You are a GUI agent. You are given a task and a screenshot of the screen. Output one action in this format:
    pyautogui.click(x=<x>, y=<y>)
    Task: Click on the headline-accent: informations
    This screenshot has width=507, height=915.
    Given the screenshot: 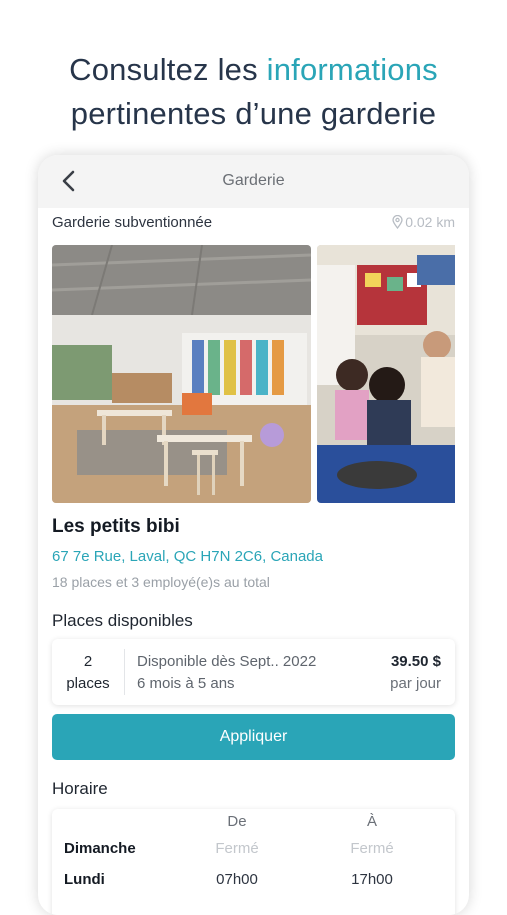 What is the action you would take?
    pyautogui.click(x=352, y=69)
    